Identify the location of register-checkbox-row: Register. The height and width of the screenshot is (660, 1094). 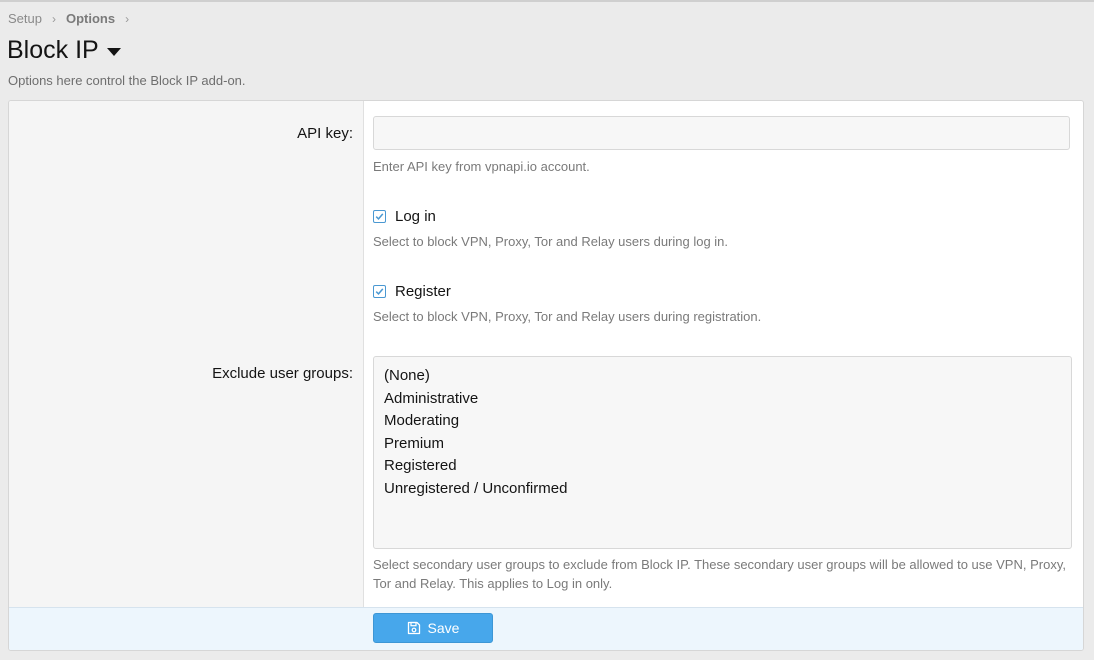
(412, 291).